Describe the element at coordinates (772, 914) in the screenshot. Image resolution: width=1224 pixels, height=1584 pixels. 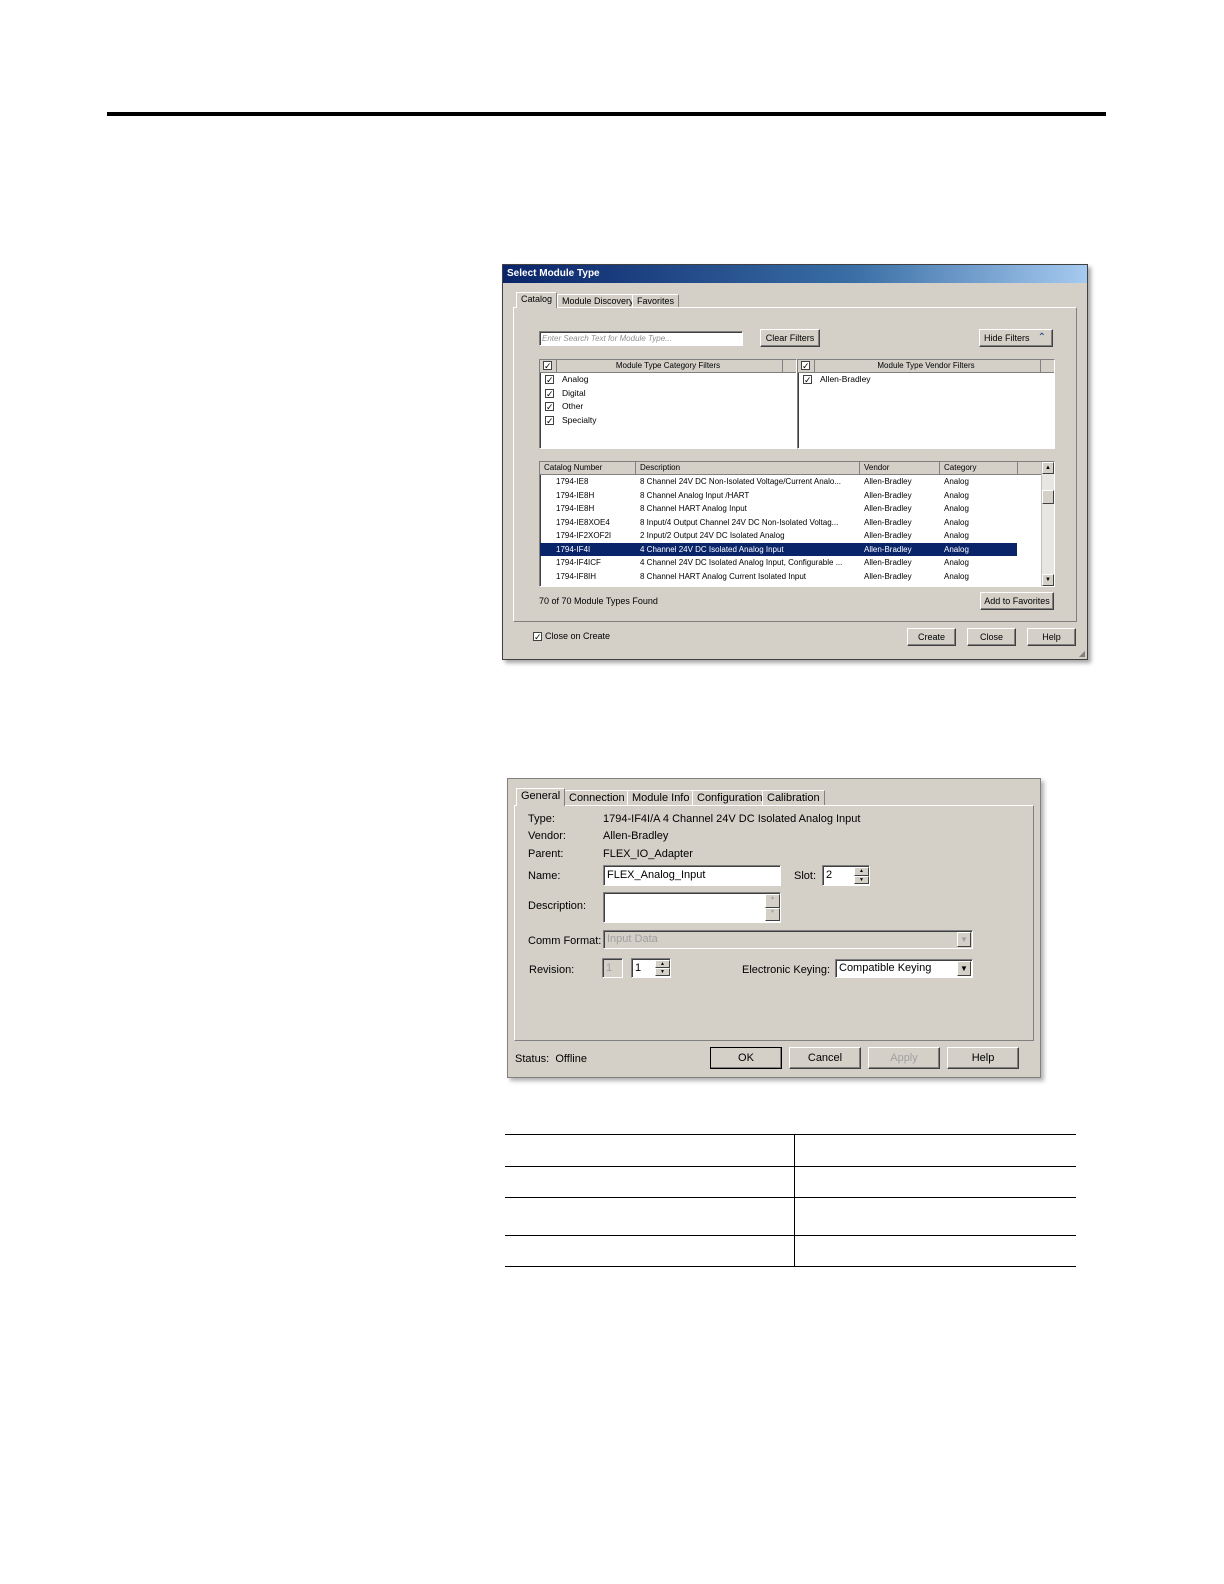
I see `scroll-down-icon: ▼` at that location.